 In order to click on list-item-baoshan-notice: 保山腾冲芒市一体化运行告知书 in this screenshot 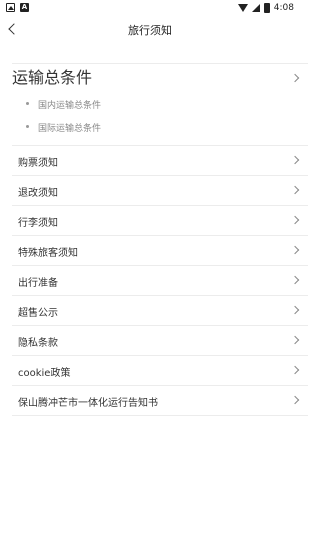, I will do `click(160, 401)`.